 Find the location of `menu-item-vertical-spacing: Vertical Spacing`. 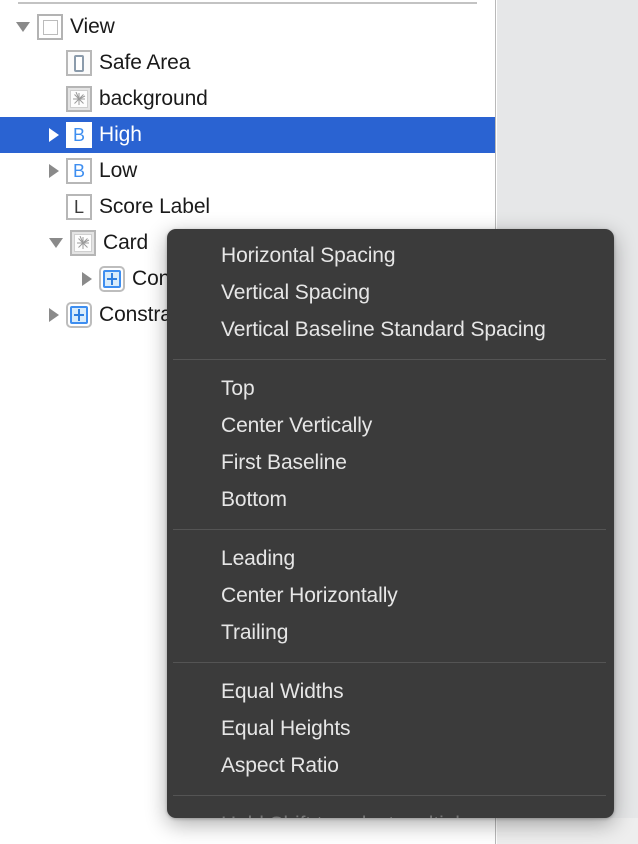

menu-item-vertical-spacing: Vertical Spacing is located at coordinates (390, 292).